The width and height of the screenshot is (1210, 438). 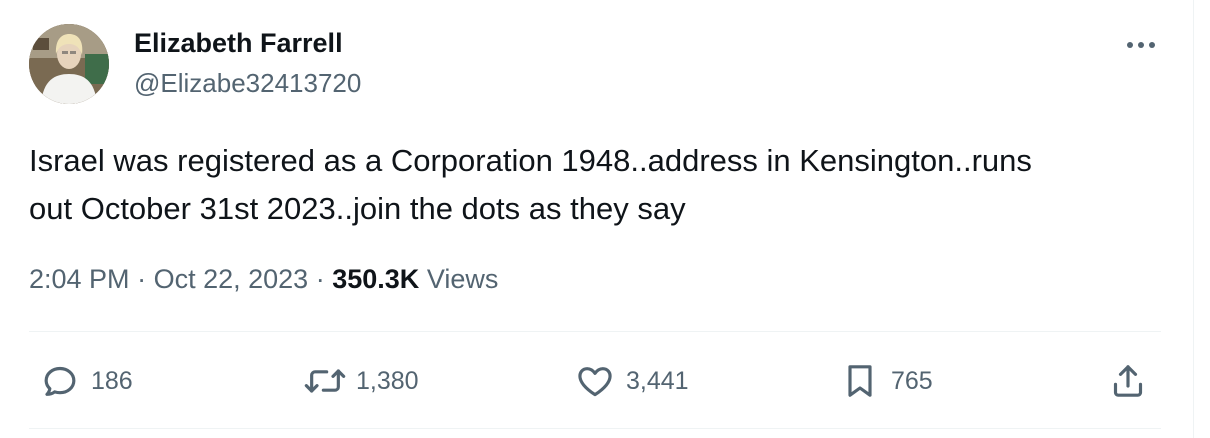 What do you see at coordinates (247, 83) in the screenshot?
I see `author-handle: @Elizabe32413720` at bounding box center [247, 83].